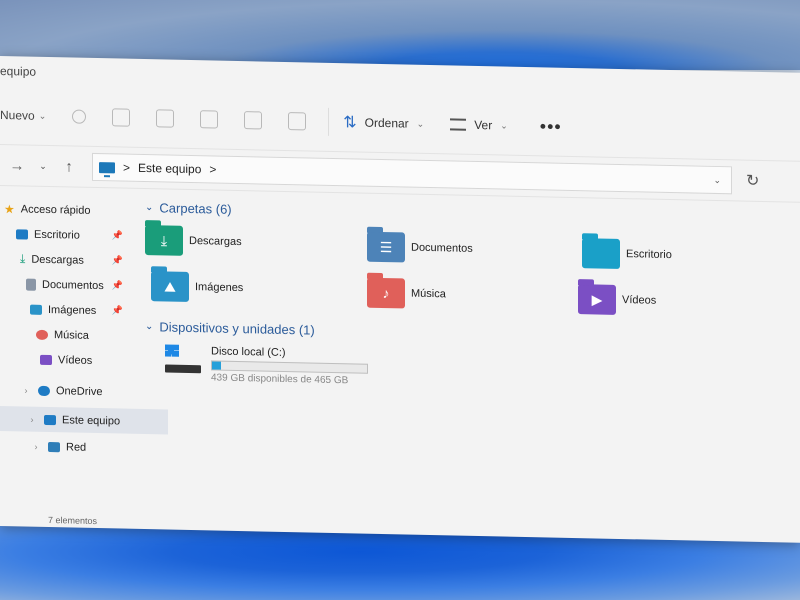 The height and width of the screenshot is (600, 800). What do you see at coordinates (215, 241) in the screenshot?
I see `folder-label: Descargas` at bounding box center [215, 241].